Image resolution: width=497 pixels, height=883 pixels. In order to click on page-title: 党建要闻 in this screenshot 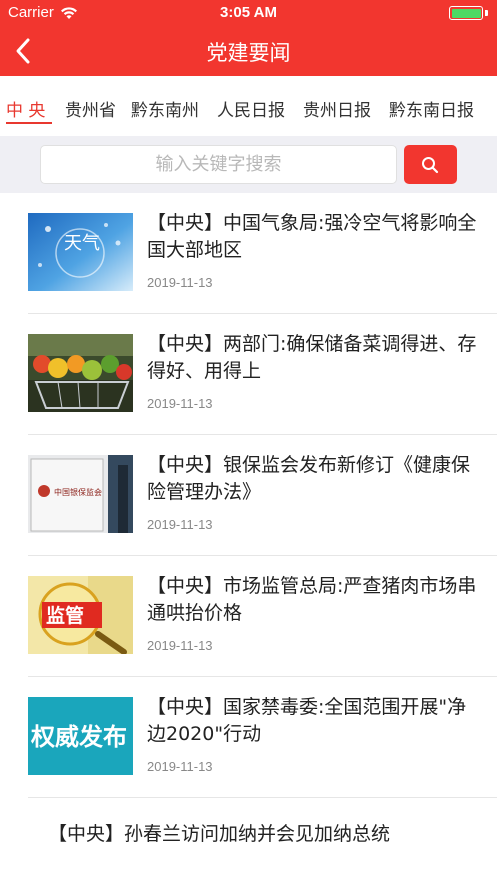, I will do `click(248, 53)`.